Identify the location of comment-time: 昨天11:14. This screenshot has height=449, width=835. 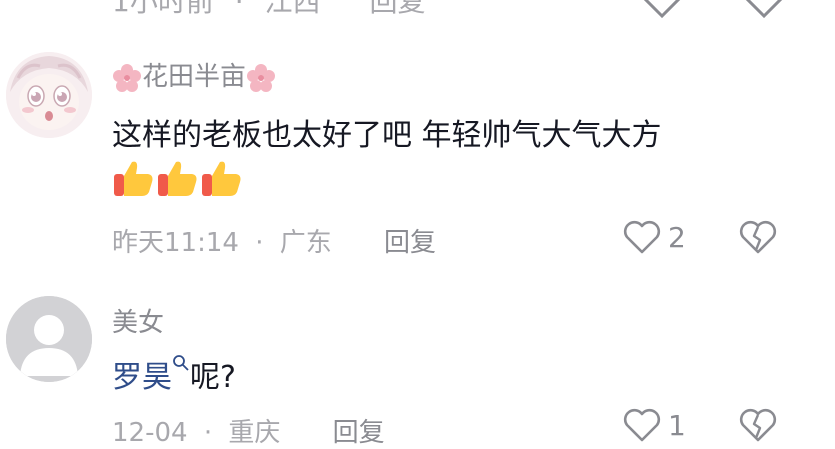
(175, 243).